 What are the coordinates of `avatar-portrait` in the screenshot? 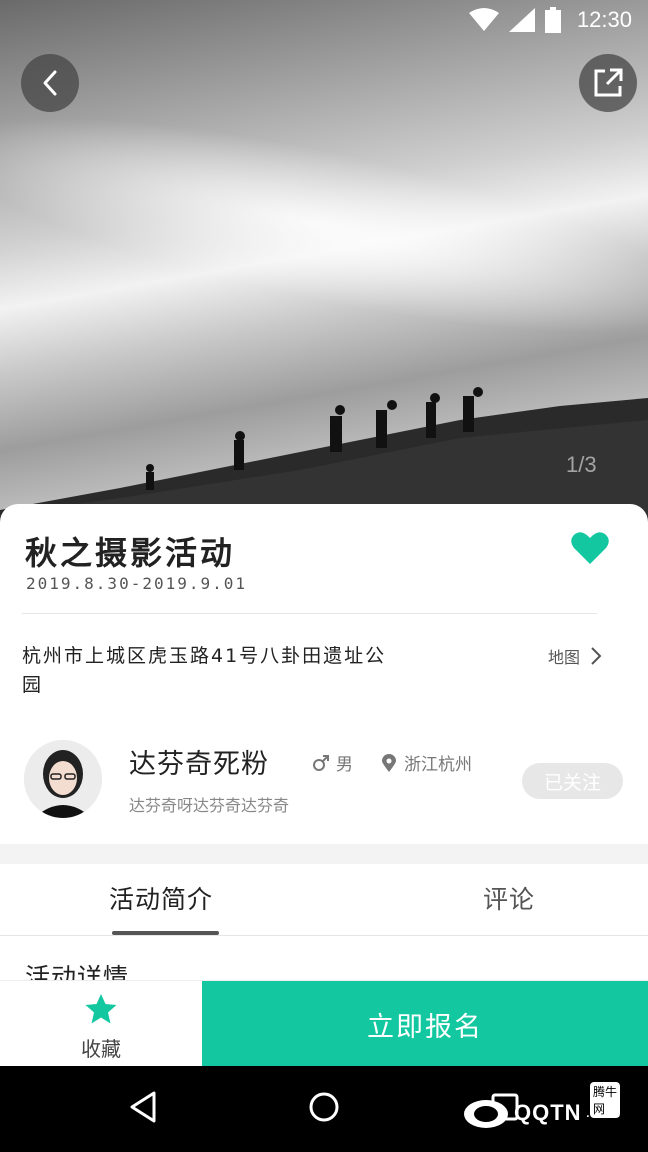 It's located at (63, 779).